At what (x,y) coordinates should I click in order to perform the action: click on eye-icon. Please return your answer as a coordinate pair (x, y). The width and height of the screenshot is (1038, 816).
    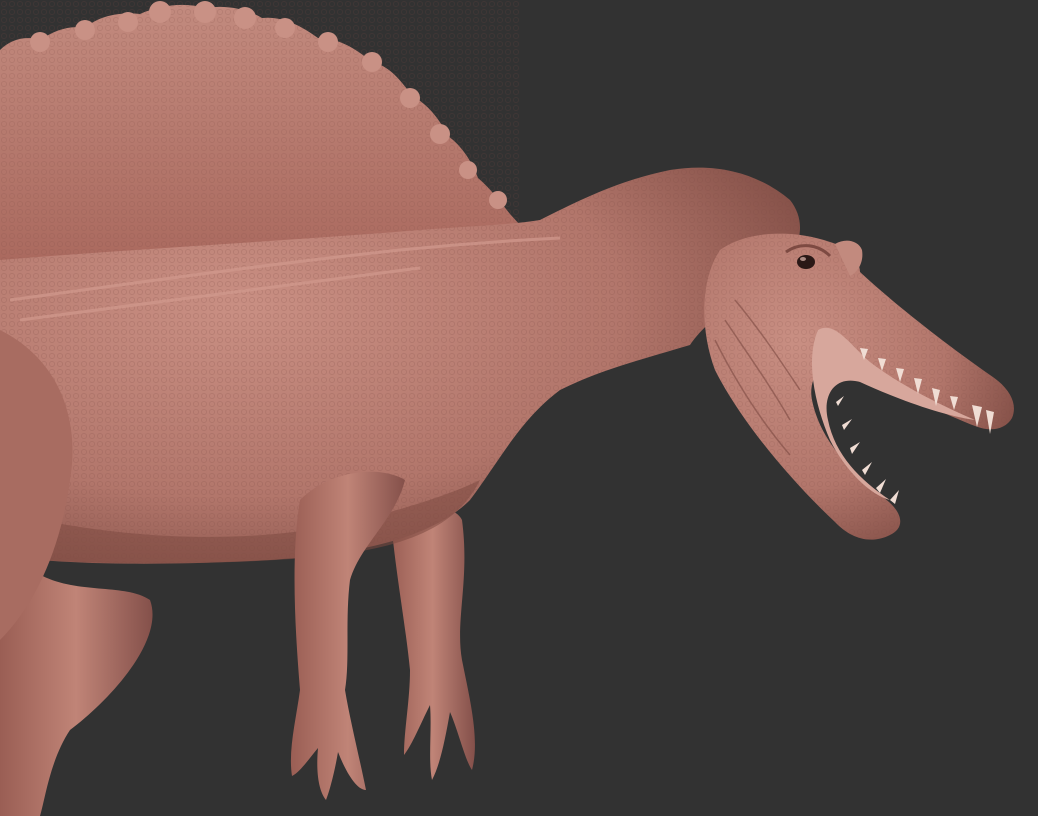
    Looking at the image, I should click on (806, 262).